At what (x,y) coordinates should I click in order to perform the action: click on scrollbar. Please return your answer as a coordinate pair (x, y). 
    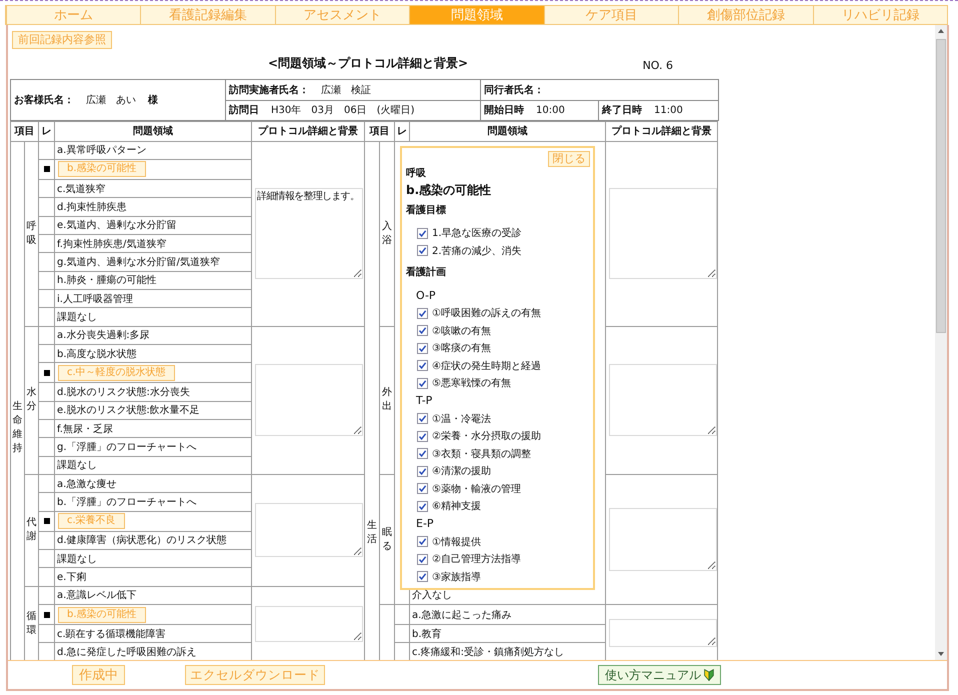
    Looking at the image, I should click on (941, 342).